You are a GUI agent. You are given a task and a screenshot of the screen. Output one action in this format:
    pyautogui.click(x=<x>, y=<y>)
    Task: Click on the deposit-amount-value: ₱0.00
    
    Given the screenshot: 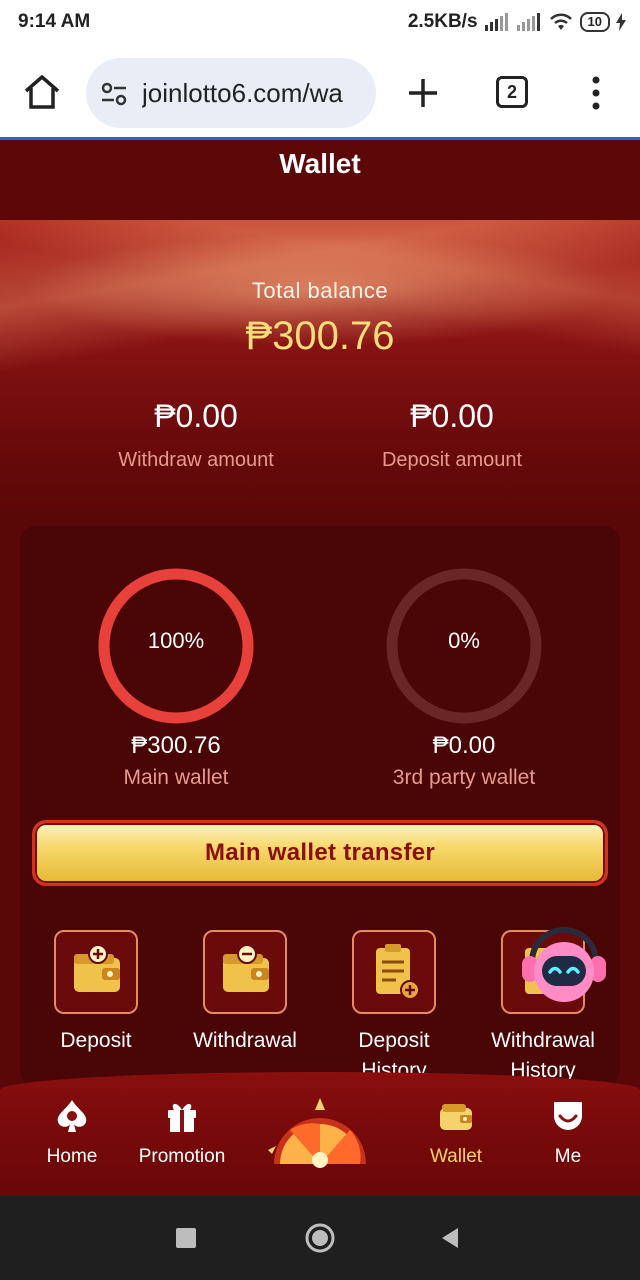 What is the action you would take?
    pyautogui.click(x=452, y=416)
    